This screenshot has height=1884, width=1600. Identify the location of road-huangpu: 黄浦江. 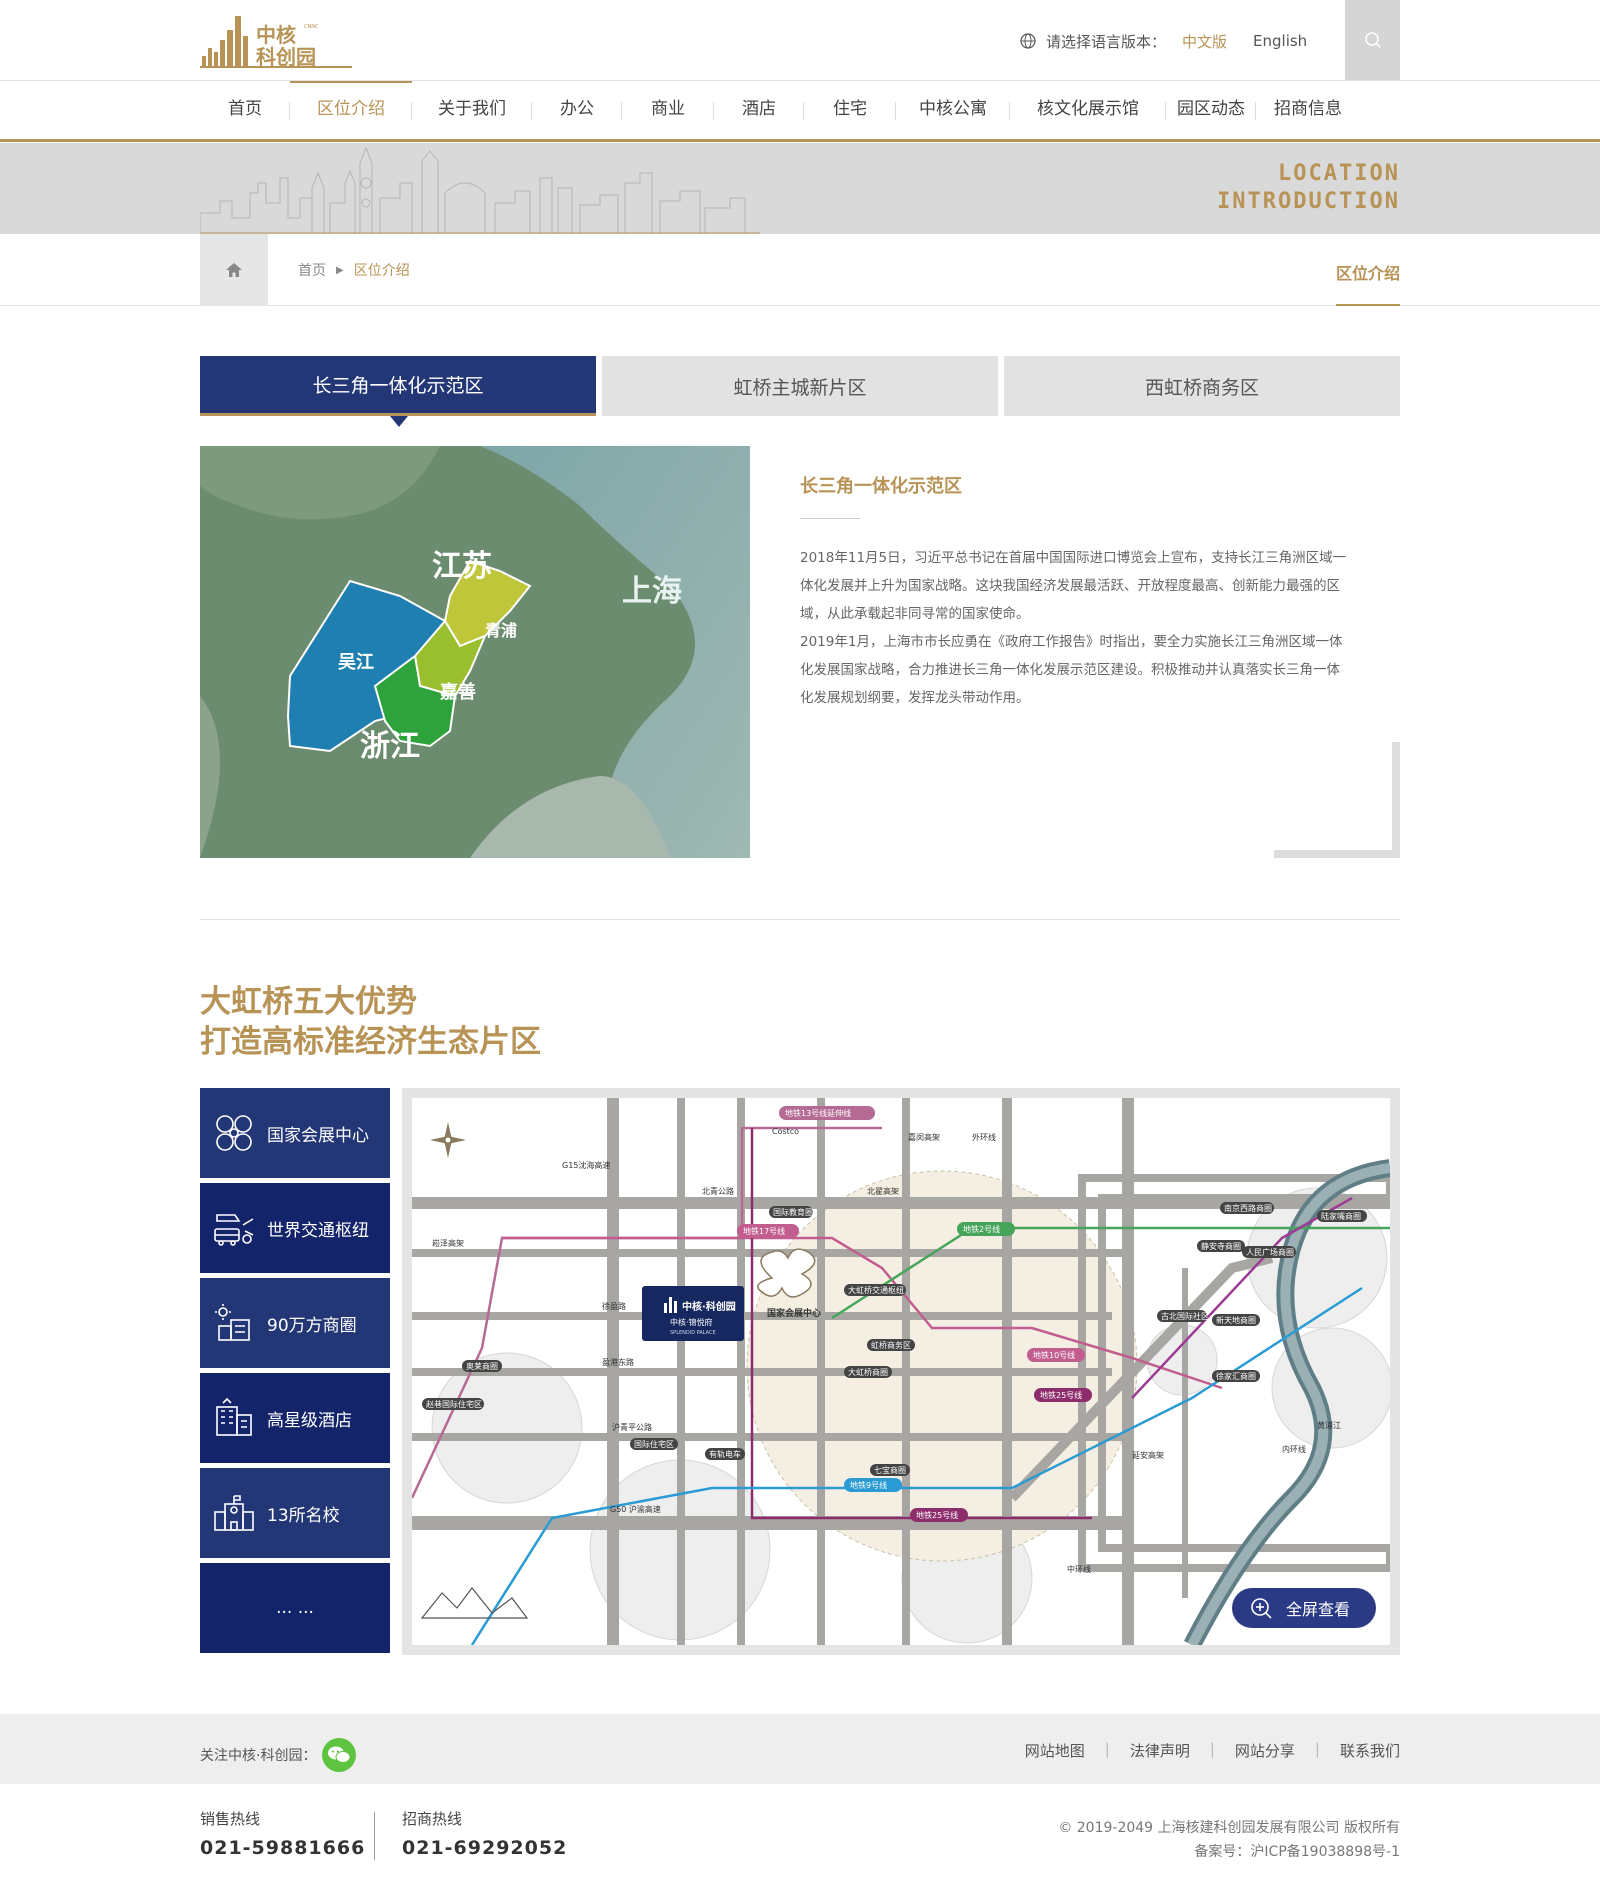
(1329, 1425).